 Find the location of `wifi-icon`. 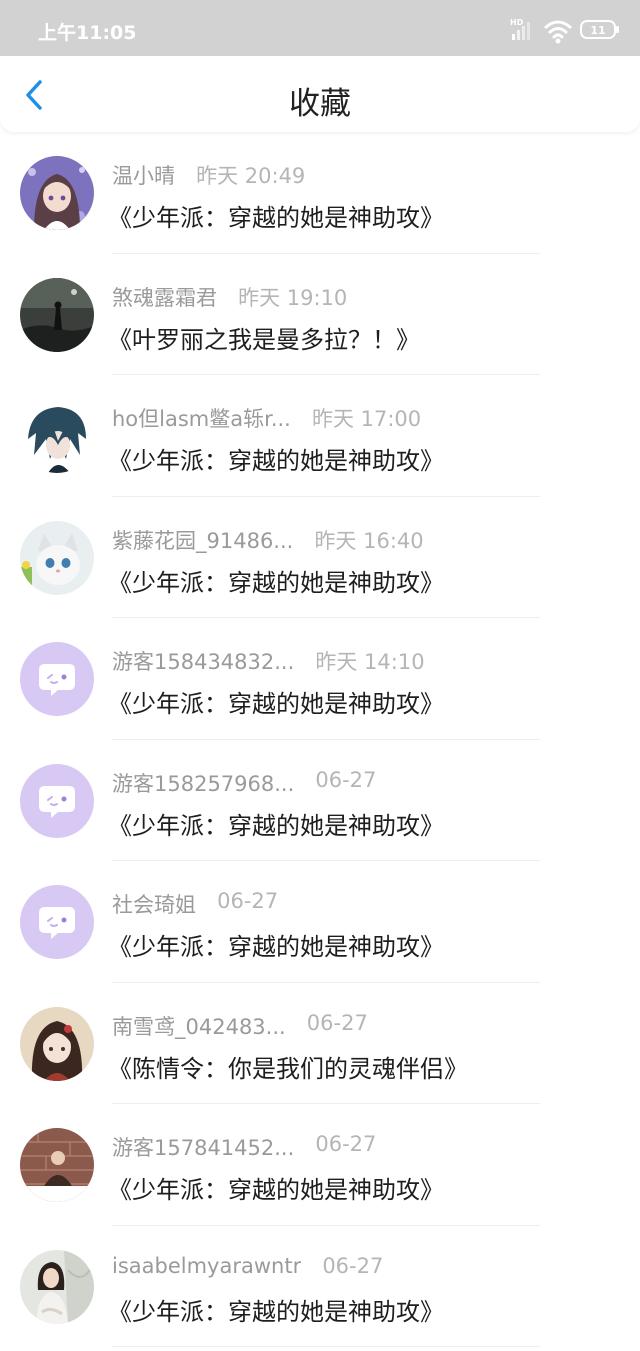

wifi-icon is located at coordinates (558, 32).